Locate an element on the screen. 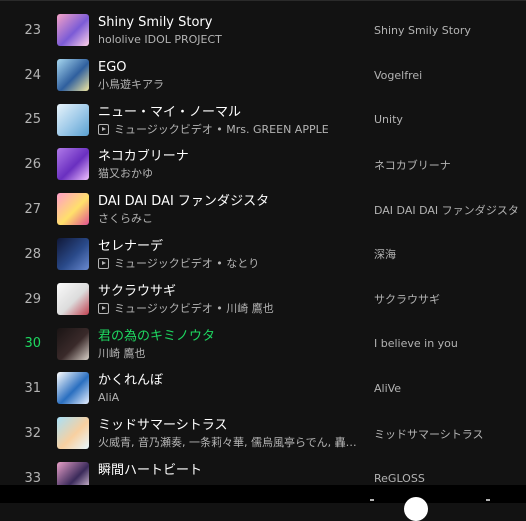 Image resolution: width=526 pixels, height=521 pixels. track-artist-text: AliA is located at coordinates (108, 397).